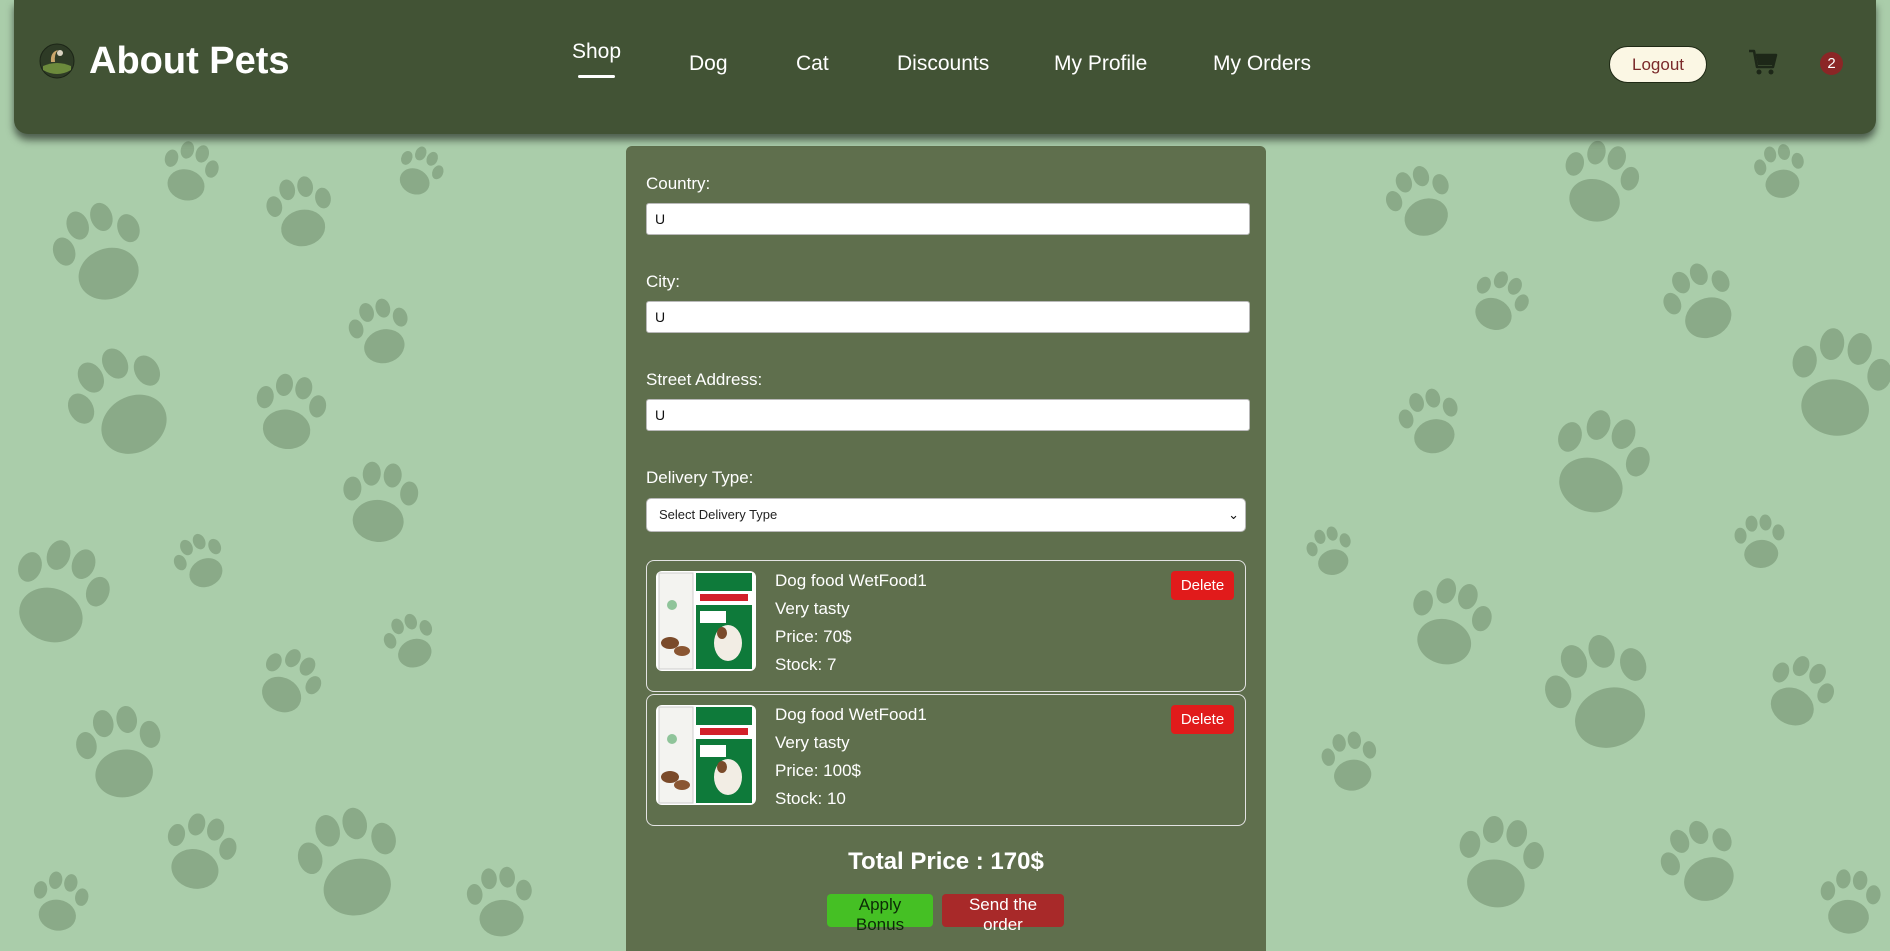 Image resolution: width=1890 pixels, height=951 pixels. What do you see at coordinates (700, 477) in the screenshot?
I see `delivery-type-label: Delivery Type:` at bounding box center [700, 477].